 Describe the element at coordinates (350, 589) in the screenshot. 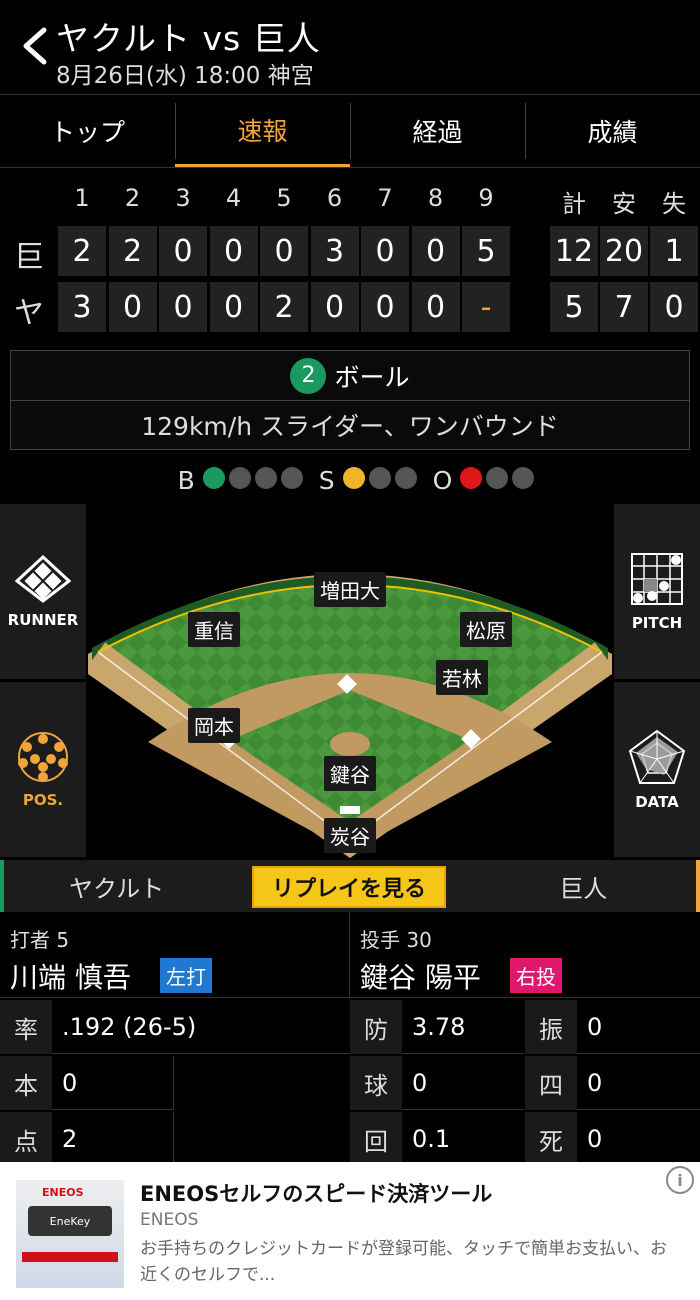

I see `fielder-center: 増田大` at that location.